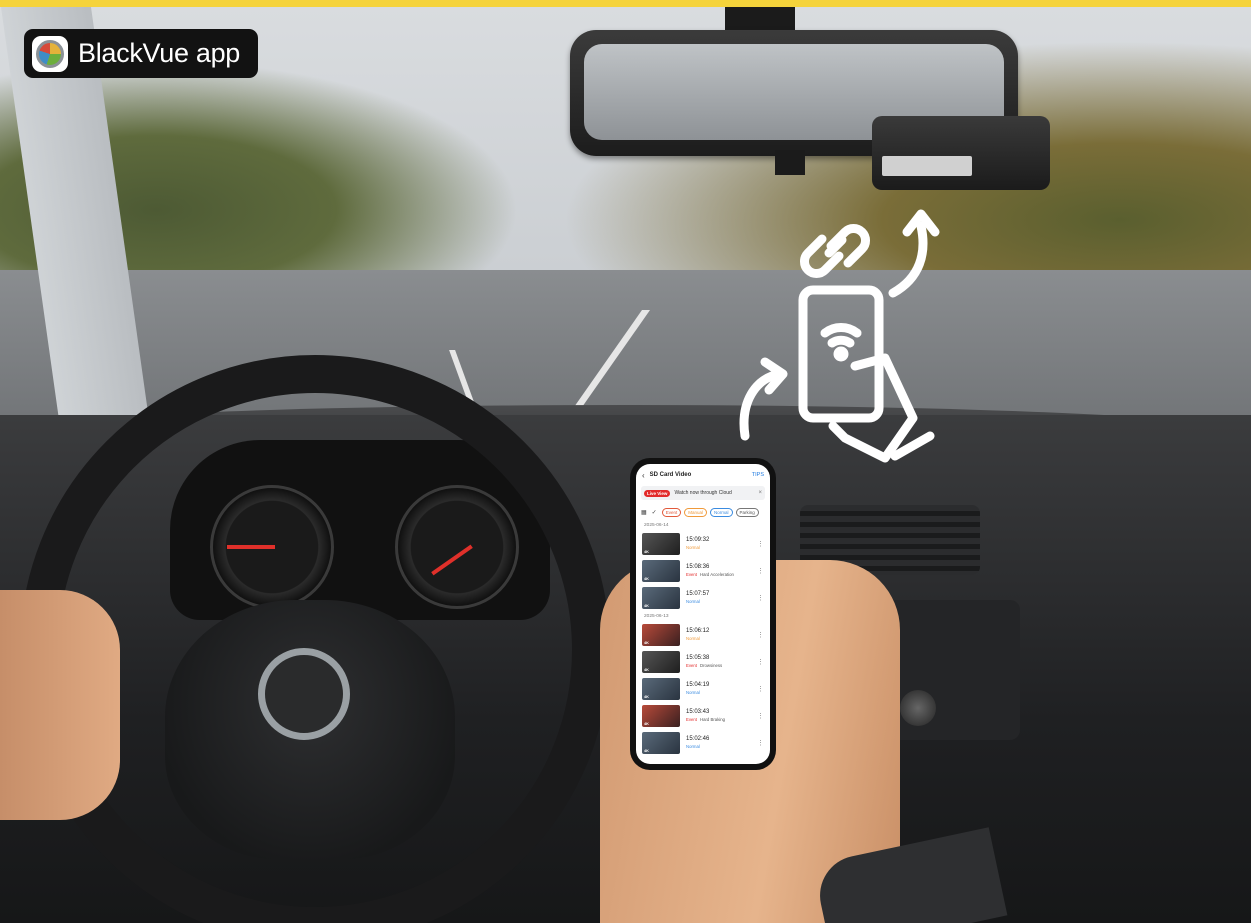  What do you see at coordinates (698, 567) in the screenshot?
I see `video-time: 15:08:36` at bounding box center [698, 567].